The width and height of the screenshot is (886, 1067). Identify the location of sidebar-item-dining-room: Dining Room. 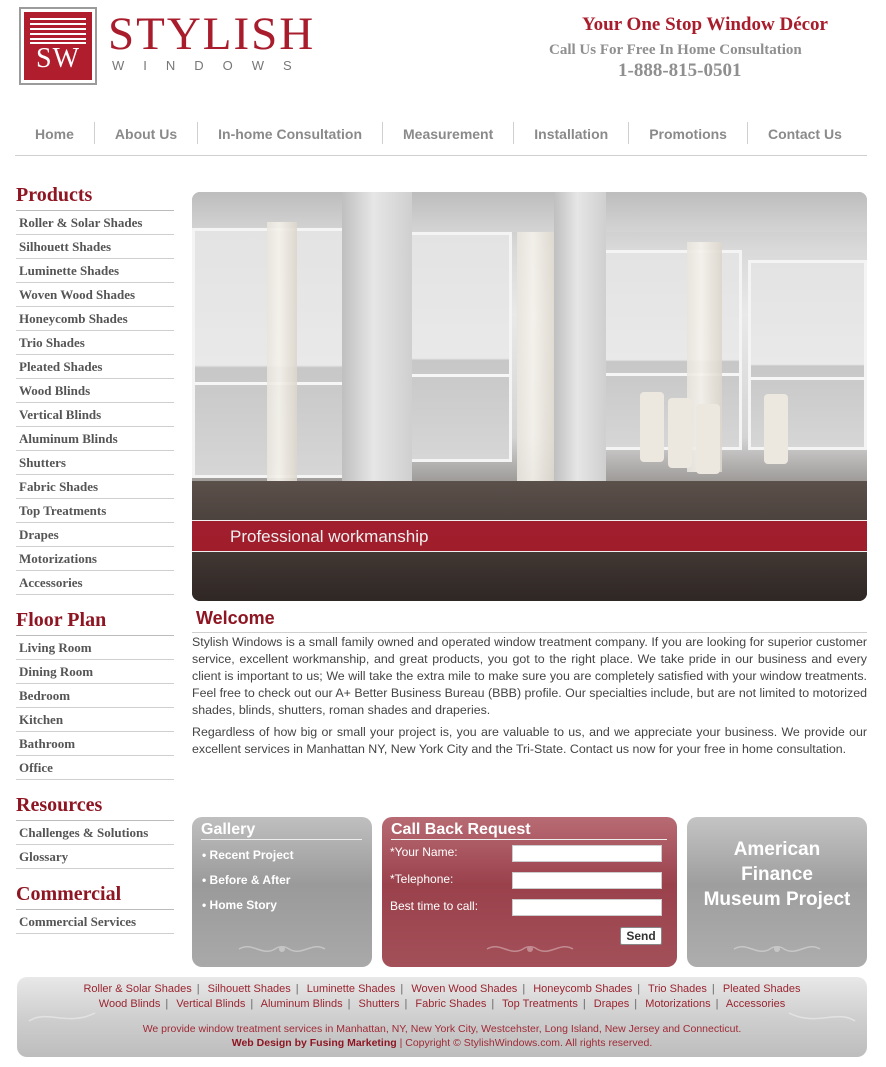
(95, 672).